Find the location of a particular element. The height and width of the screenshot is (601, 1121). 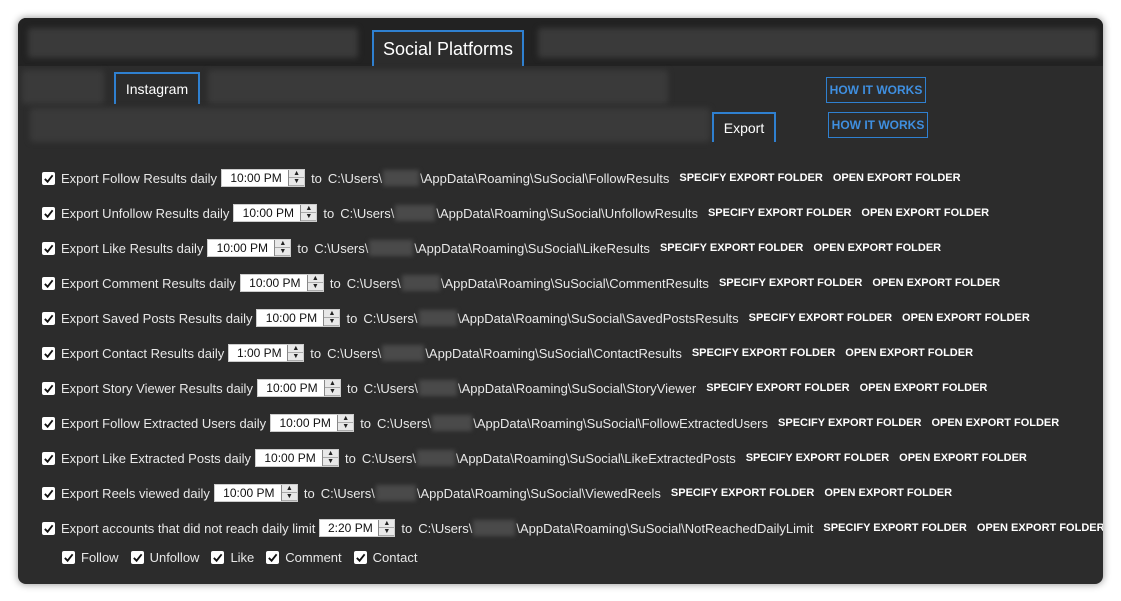

tab-export: Export is located at coordinates (744, 127).